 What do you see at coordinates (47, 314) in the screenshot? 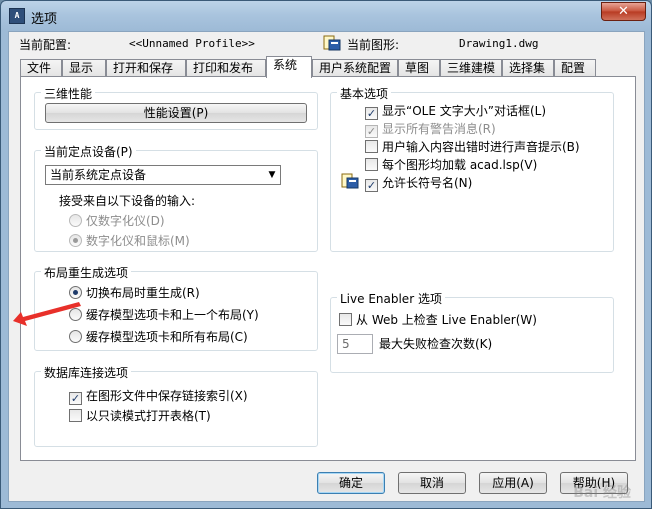
I see `red-arrow-annotation-icon` at bounding box center [47, 314].